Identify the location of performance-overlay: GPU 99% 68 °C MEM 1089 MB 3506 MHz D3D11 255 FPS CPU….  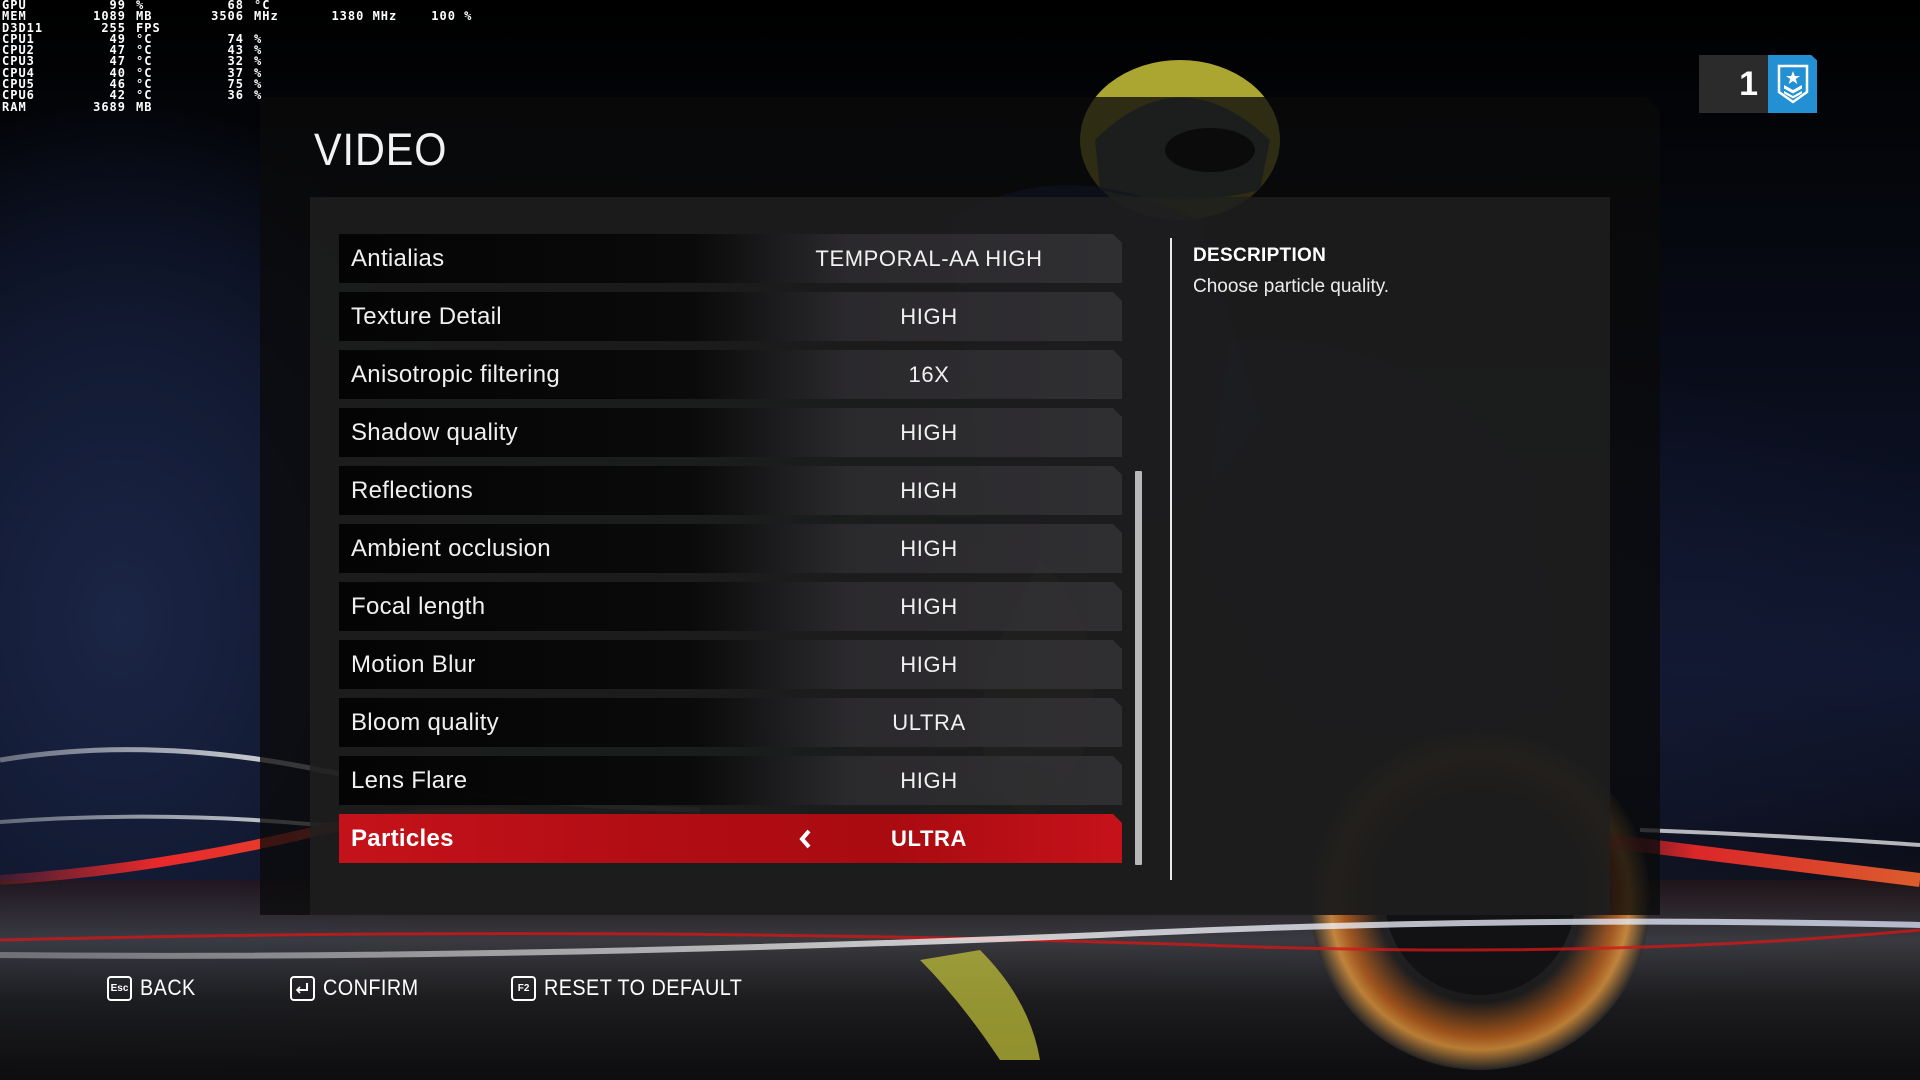
(148, 56).